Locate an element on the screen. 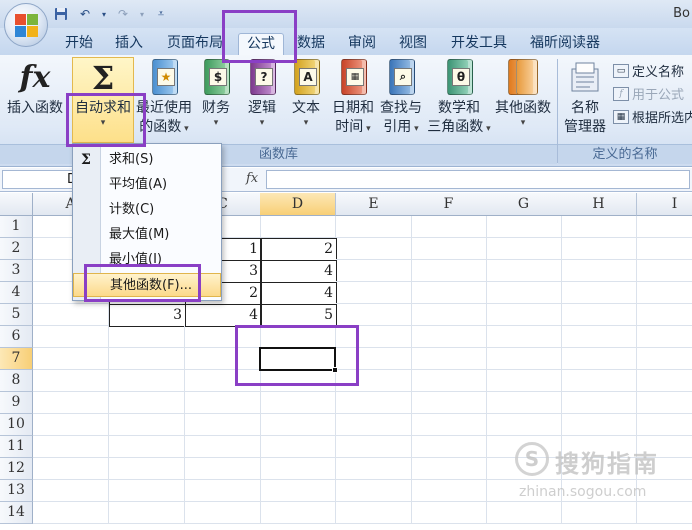 The height and width of the screenshot is (530, 692). cell-a9 is located at coordinates (71, 403).